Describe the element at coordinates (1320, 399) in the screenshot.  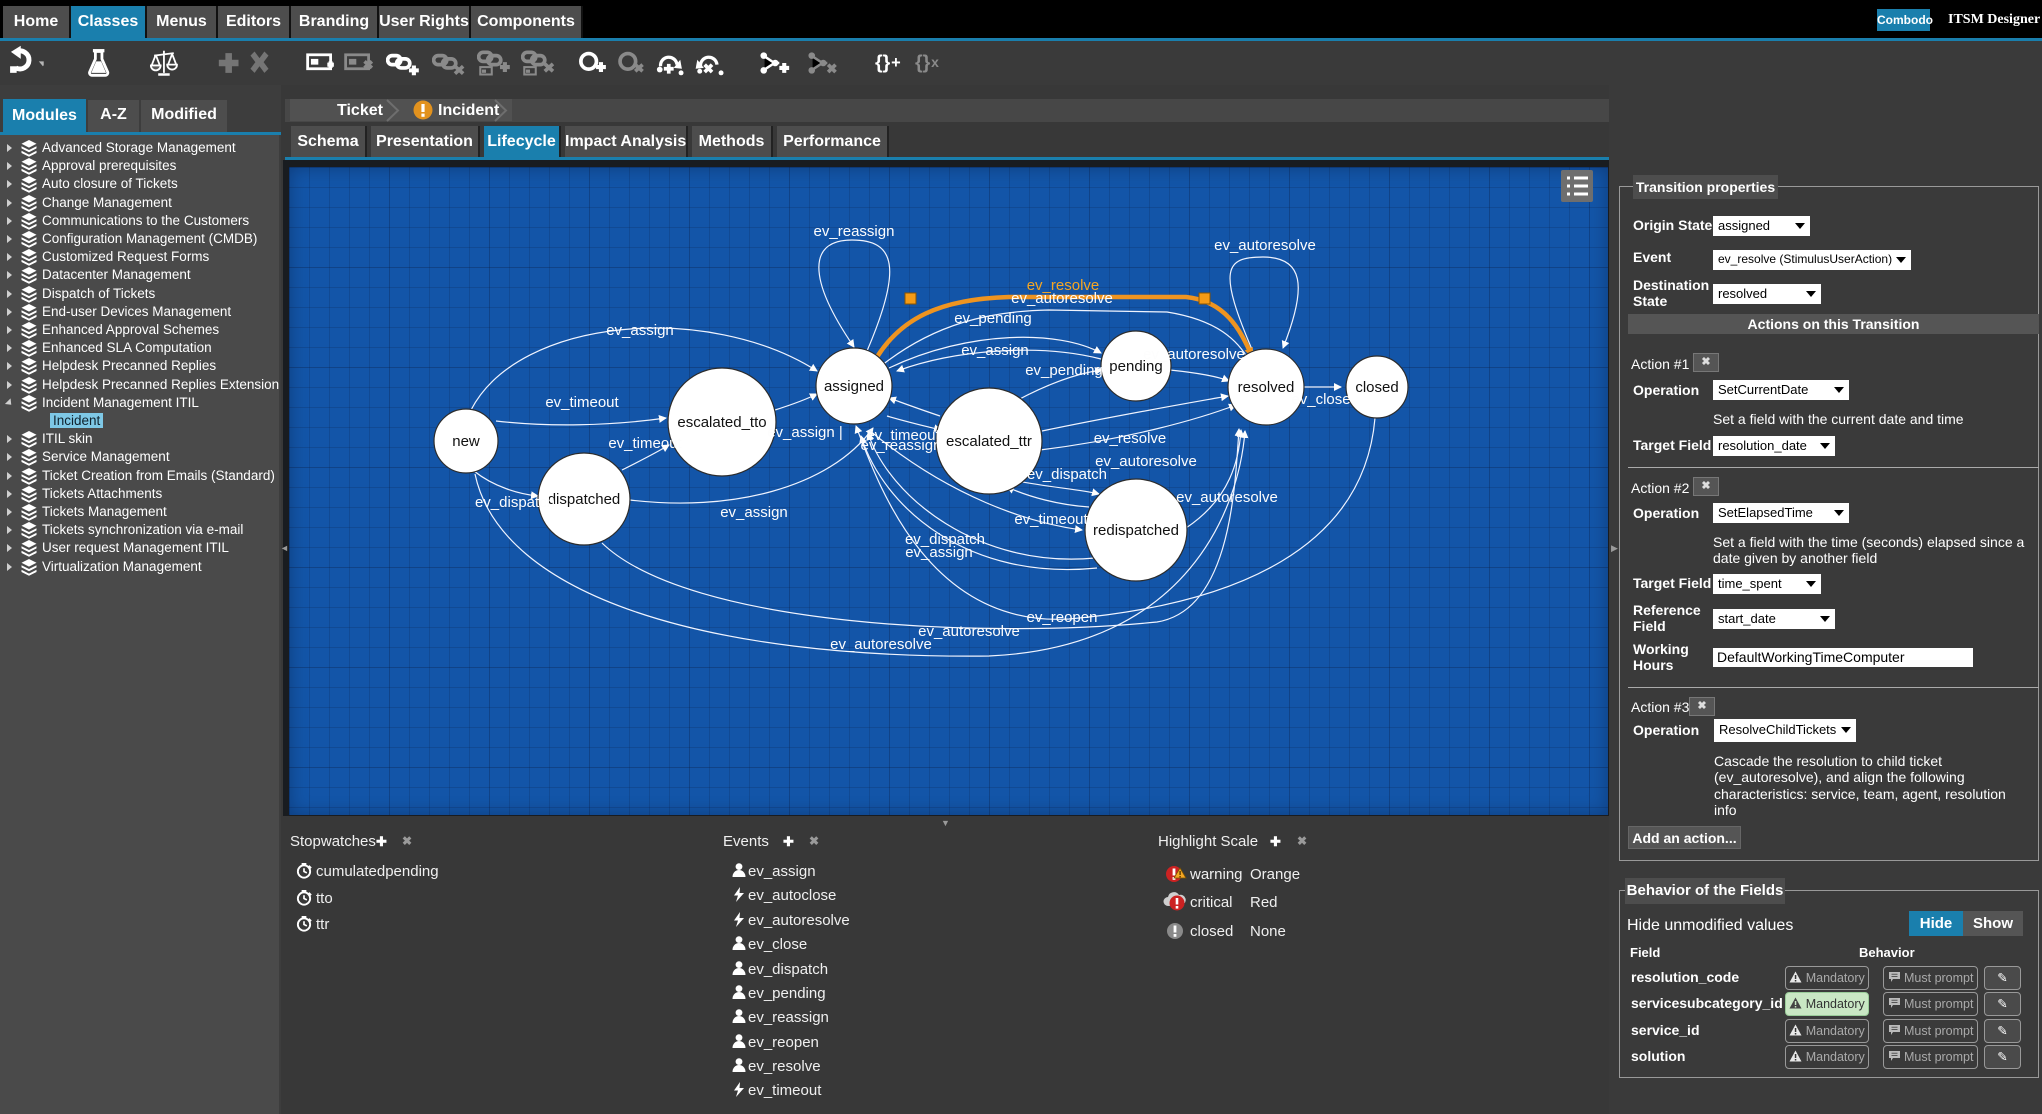
I see `svg-text: ev_close` at that location.